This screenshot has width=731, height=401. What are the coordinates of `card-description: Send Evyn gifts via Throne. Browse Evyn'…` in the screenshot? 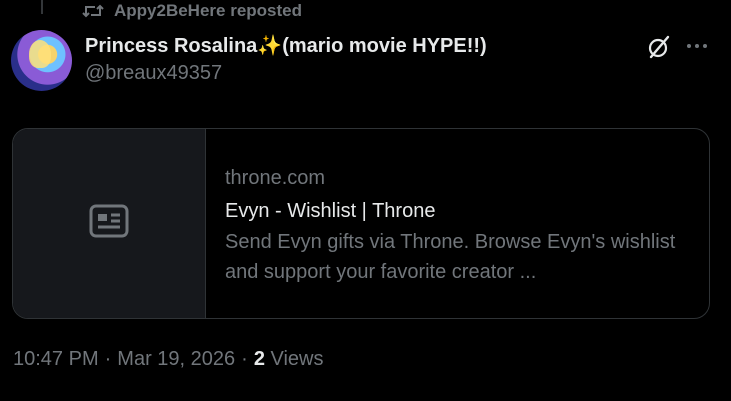 It's located at (450, 257).